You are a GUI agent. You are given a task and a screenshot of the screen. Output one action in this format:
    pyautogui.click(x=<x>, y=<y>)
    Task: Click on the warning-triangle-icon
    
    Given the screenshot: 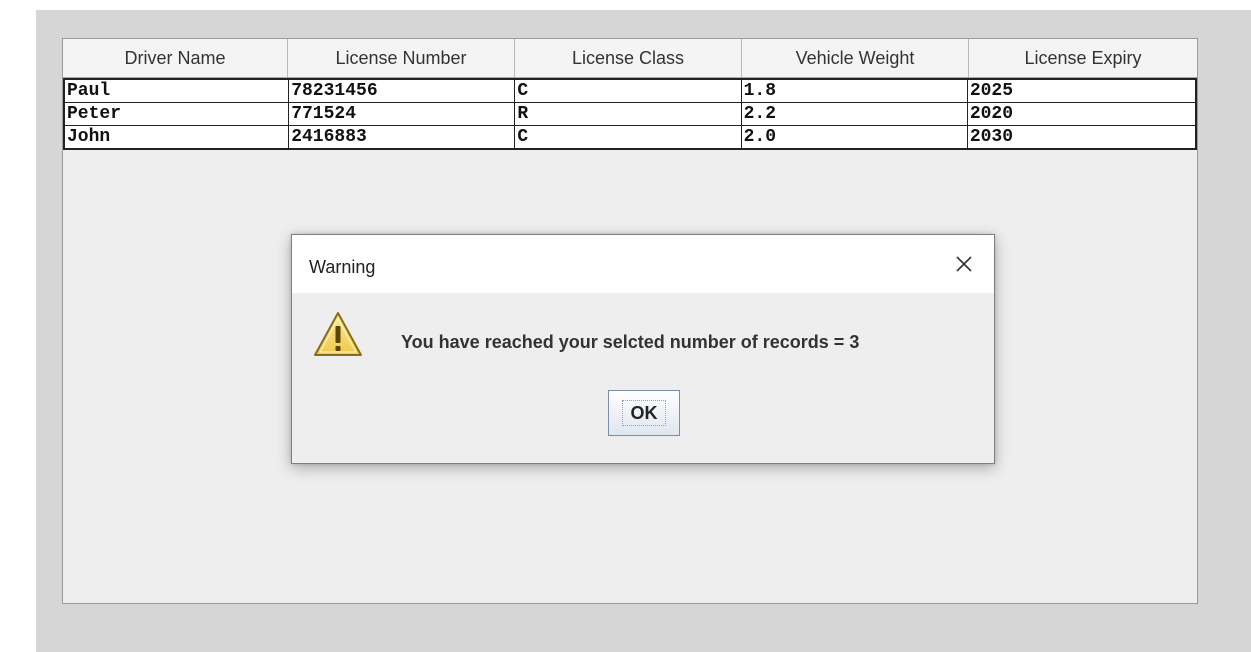 What is the action you would take?
    pyautogui.click(x=338, y=335)
    